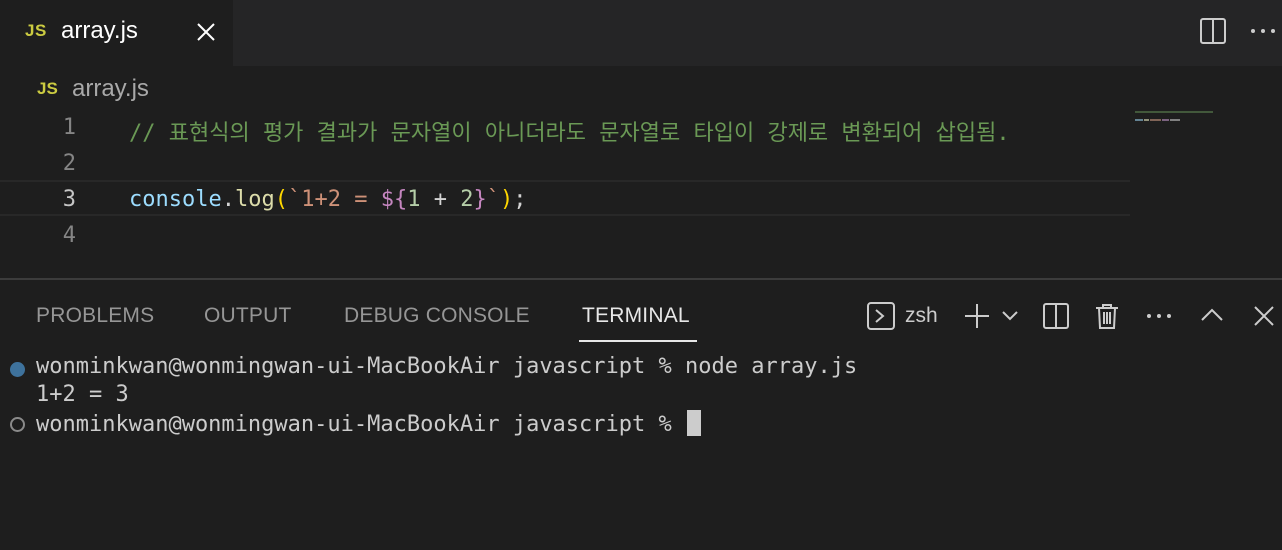 This screenshot has height=550, width=1282. What do you see at coordinates (175, 199) in the screenshot?
I see `token-console: console` at bounding box center [175, 199].